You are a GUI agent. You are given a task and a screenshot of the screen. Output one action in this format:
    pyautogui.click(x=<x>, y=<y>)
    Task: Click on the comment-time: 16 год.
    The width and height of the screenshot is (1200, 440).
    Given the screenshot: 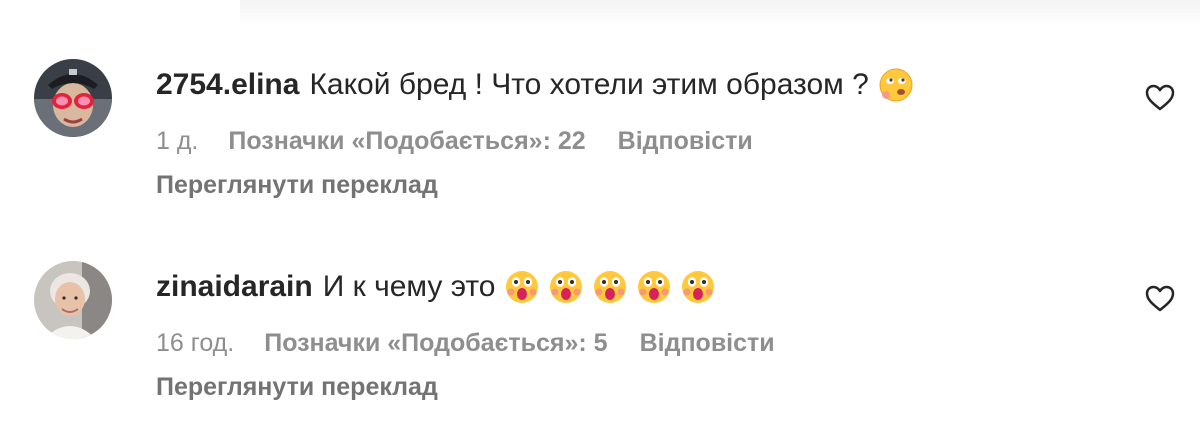 What is the action you would take?
    pyautogui.click(x=195, y=343)
    